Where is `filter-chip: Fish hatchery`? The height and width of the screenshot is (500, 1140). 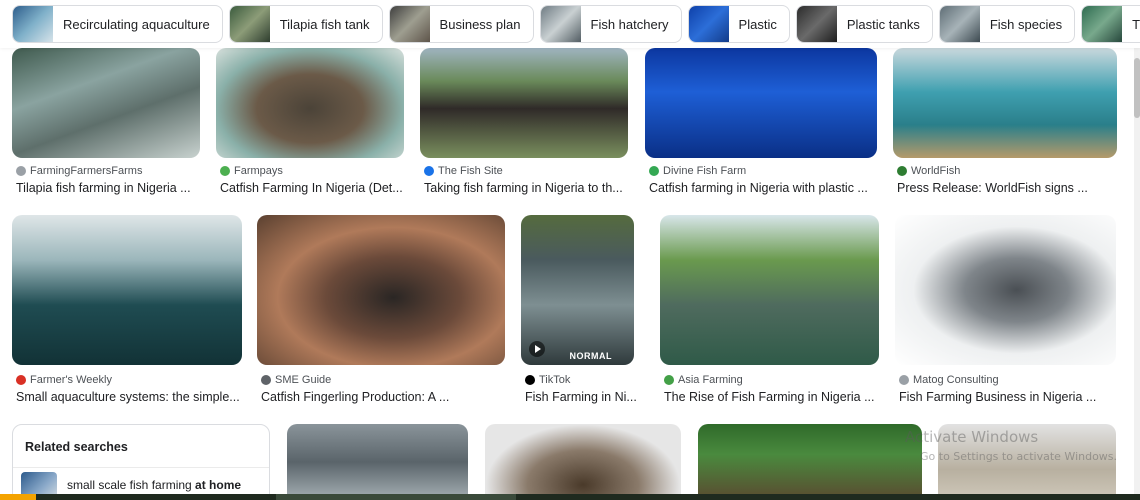
filter-chip: Fish hatchery is located at coordinates (610, 24).